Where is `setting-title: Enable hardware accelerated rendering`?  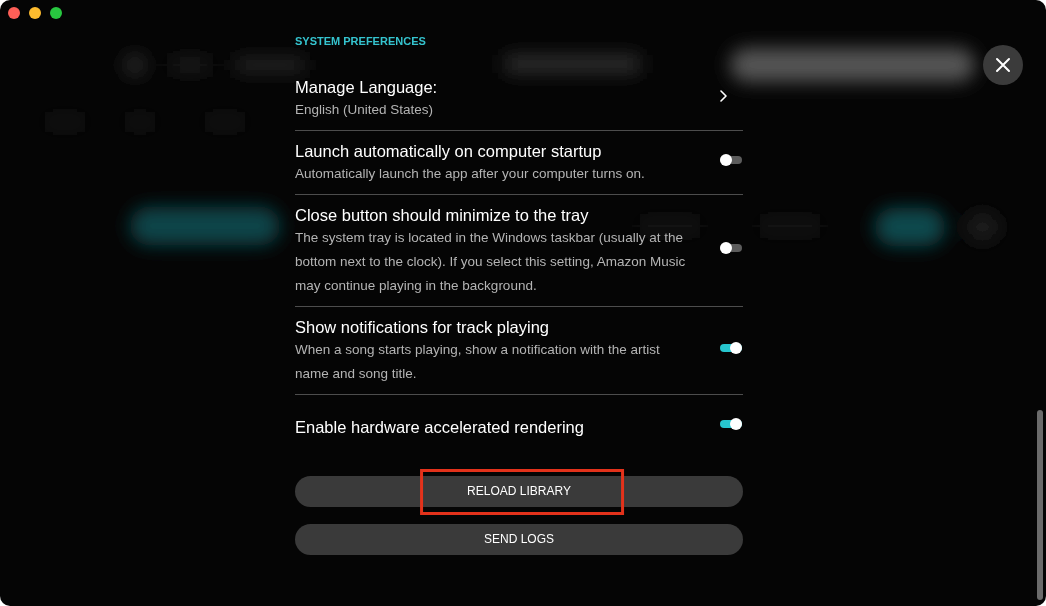
setting-title: Enable hardware accelerated rendering is located at coordinates (439, 427).